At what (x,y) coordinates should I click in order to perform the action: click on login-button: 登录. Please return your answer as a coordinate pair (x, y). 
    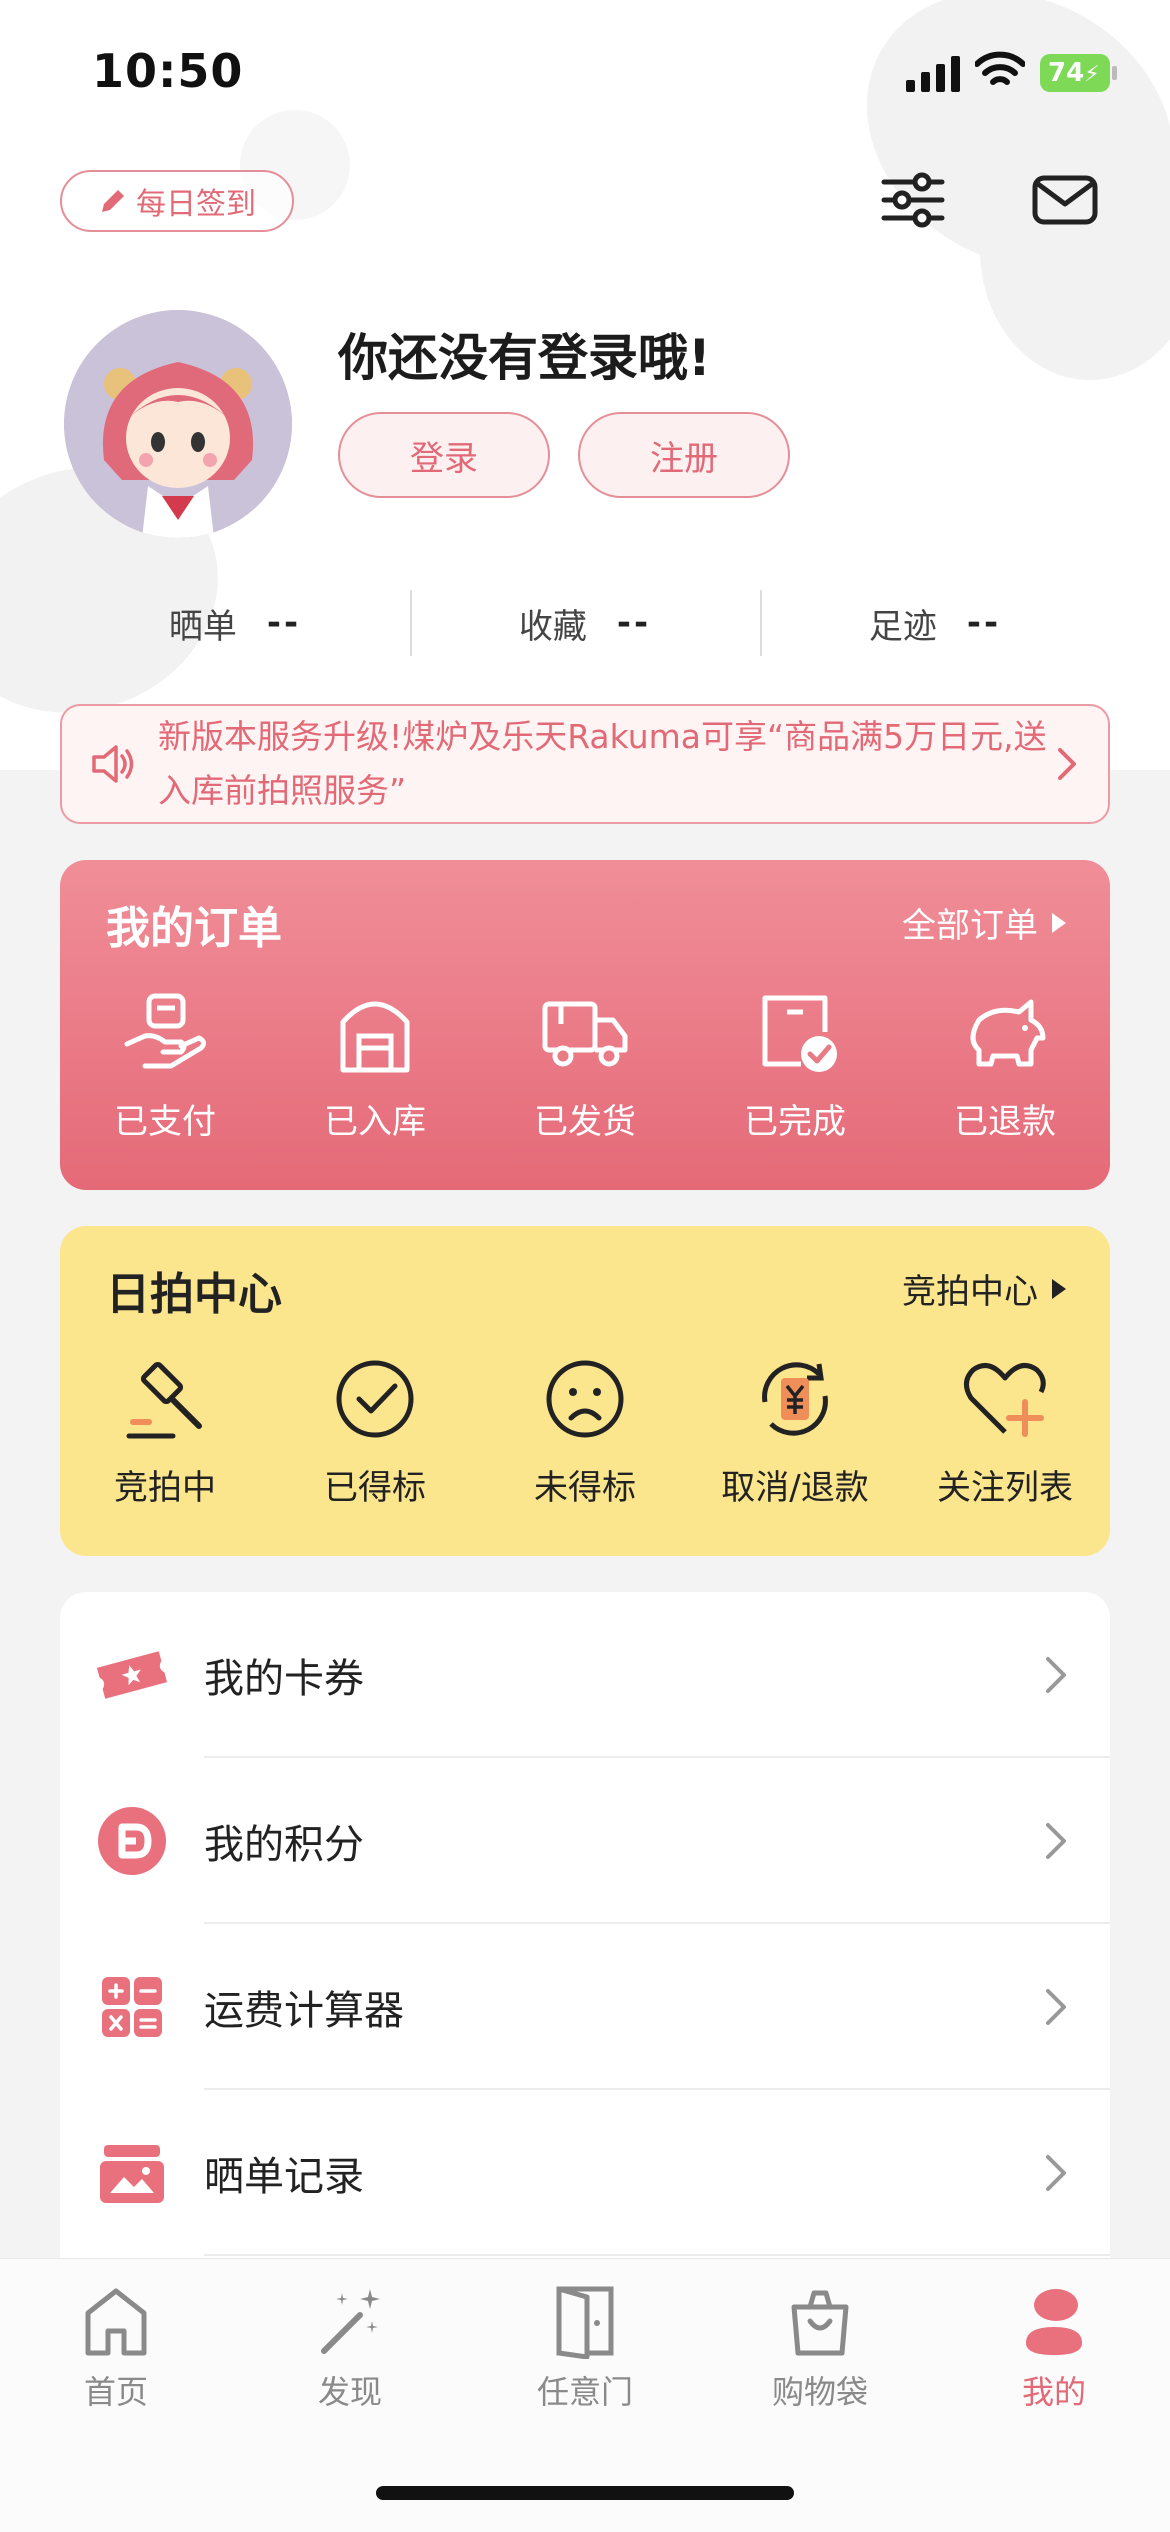
    Looking at the image, I should click on (444, 455).